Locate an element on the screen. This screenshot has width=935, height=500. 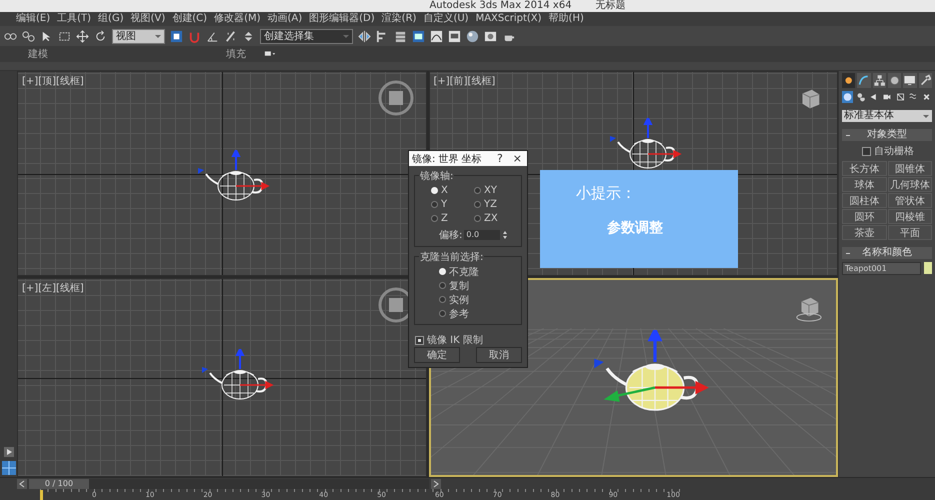
menu-item: 工具(T) is located at coordinates (74, 19).